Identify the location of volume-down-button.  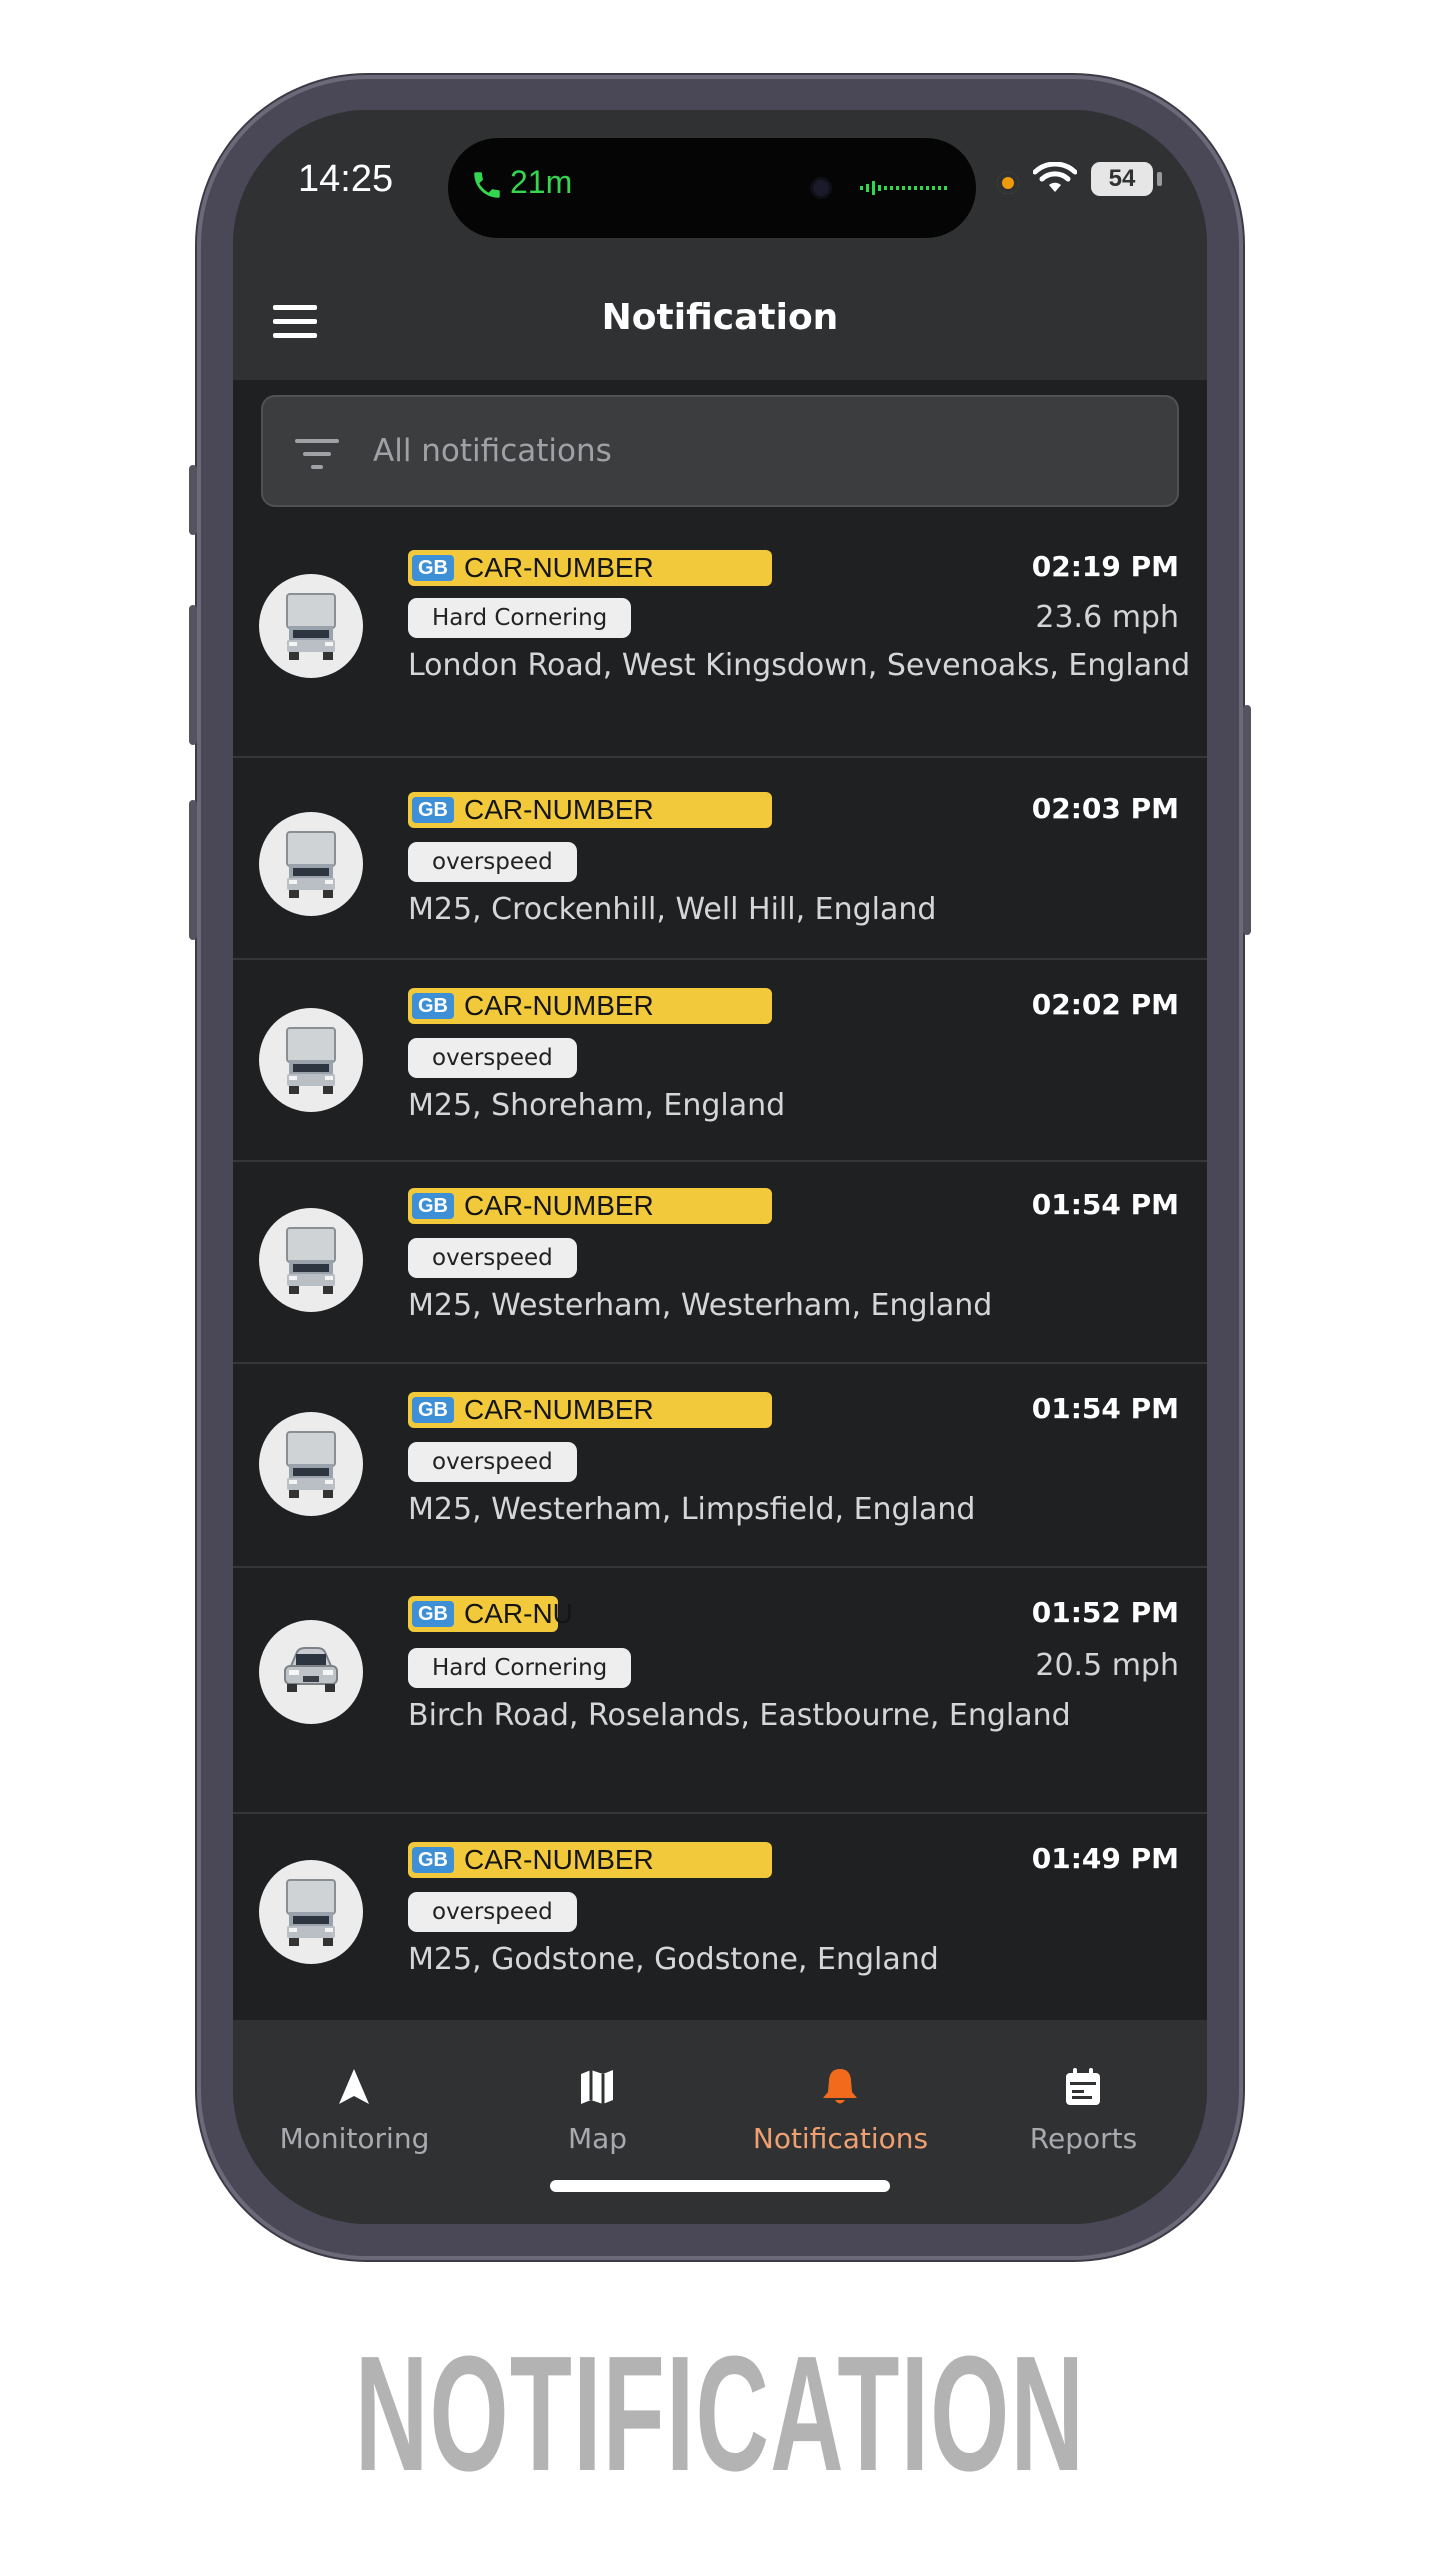
(193, 870).